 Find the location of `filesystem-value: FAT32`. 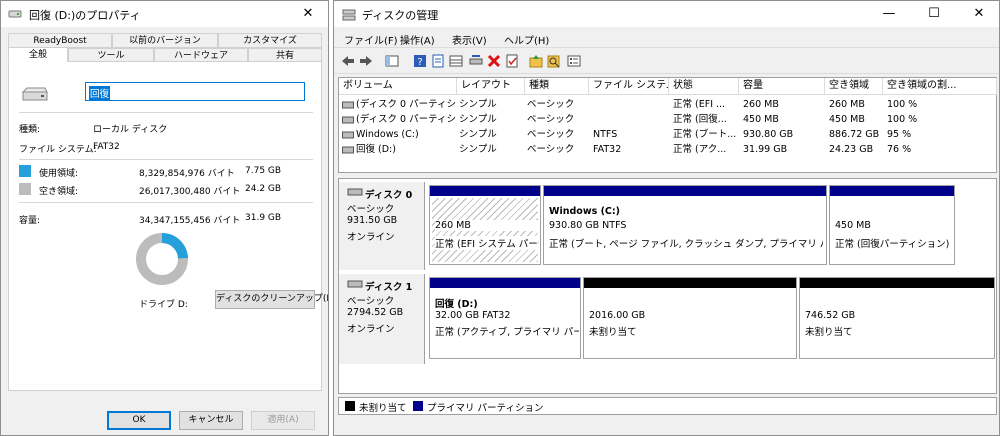

filesystem-value: FAT32 is located at coordinates (106, 147).